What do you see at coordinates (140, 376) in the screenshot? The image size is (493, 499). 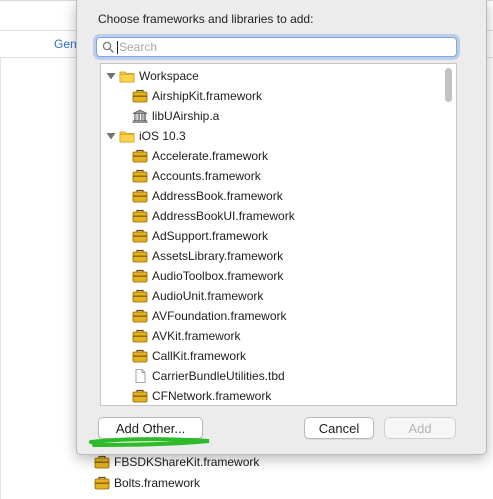 I see `document-icon` at bounding box center [140, 376].